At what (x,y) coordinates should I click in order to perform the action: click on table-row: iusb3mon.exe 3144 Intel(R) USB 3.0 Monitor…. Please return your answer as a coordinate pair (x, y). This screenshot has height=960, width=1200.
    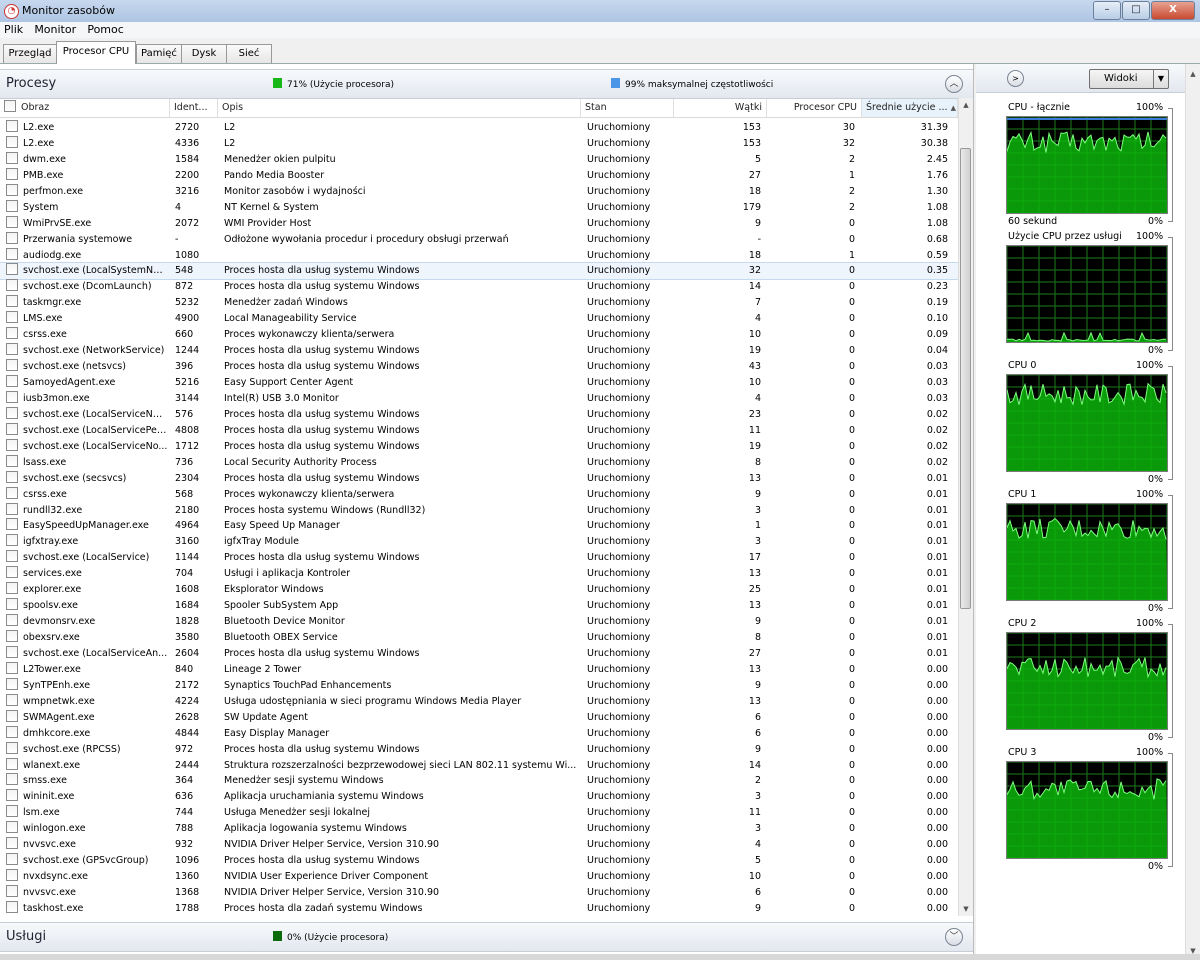
    Looking at the image, I should click on (479, 398).